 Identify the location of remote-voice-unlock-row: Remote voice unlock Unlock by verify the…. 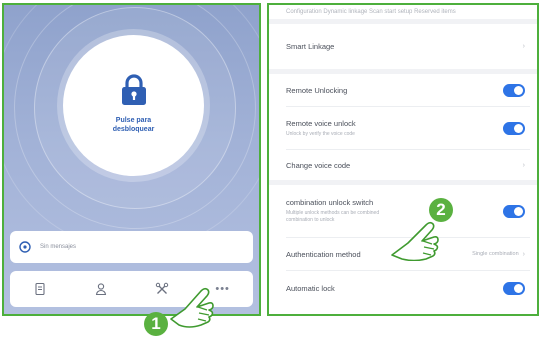
(403, 128).